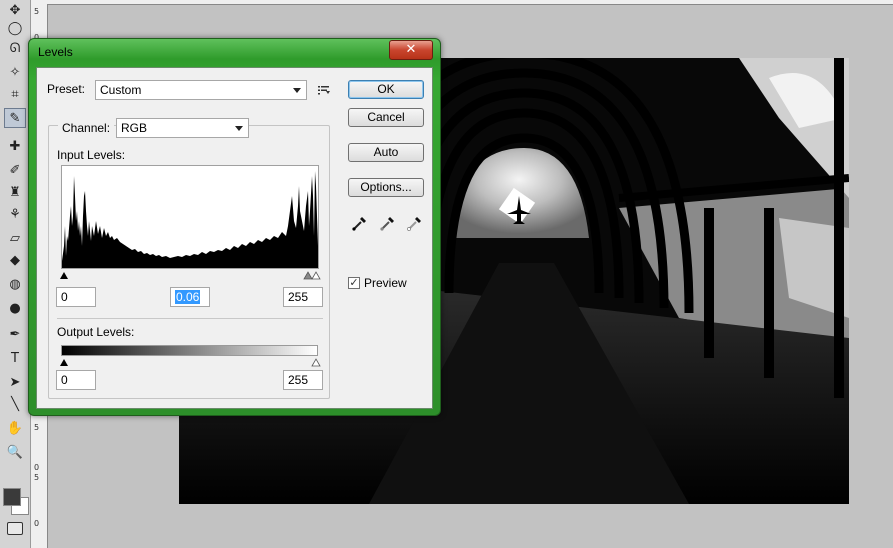  I want to click on input-slider-handles, so click(190, 275).